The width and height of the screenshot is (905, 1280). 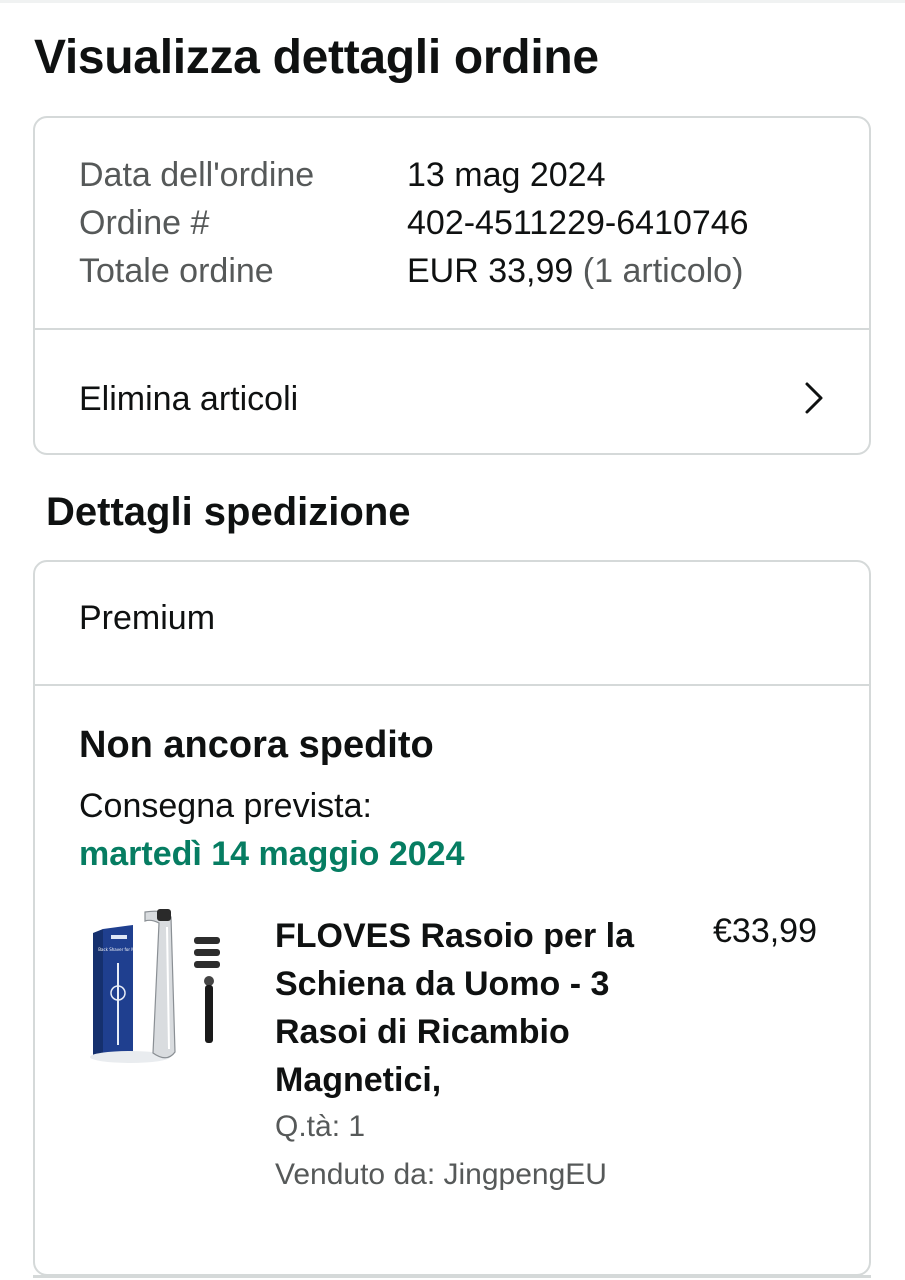 What do you see at coordinates (490, 271) in the screenshot?
I see `order-total-value: EUR 33,99` at bounding box center [490, 271].